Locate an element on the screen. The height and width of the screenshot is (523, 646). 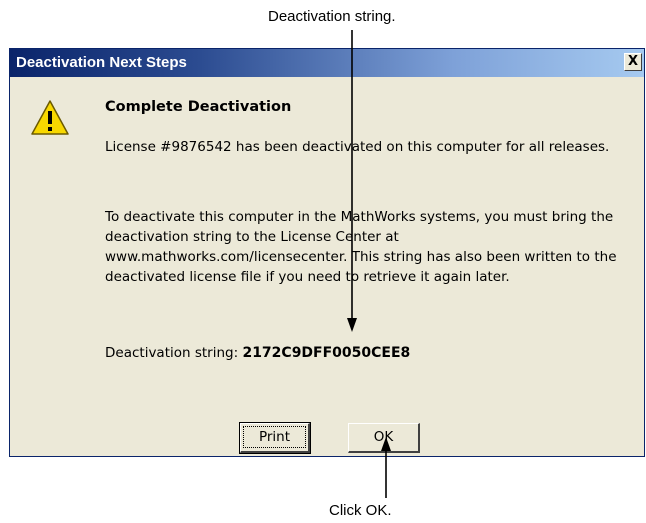
annotation-deactivation-string: Deactivation string. is located at coordinates (332, 16).